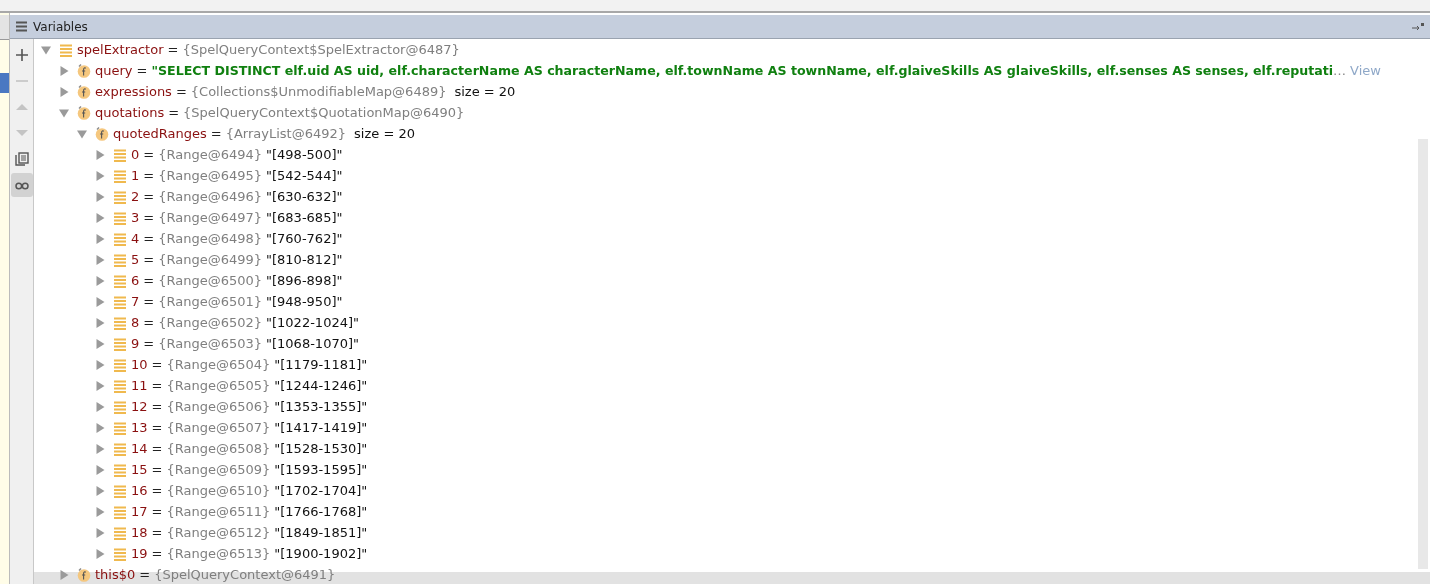 The width and height of the screenshot is (1430, 584). Describe the element at coordinates (218, 553) in the screenshot. I see `object-reference: {Range@6513}` at that location.